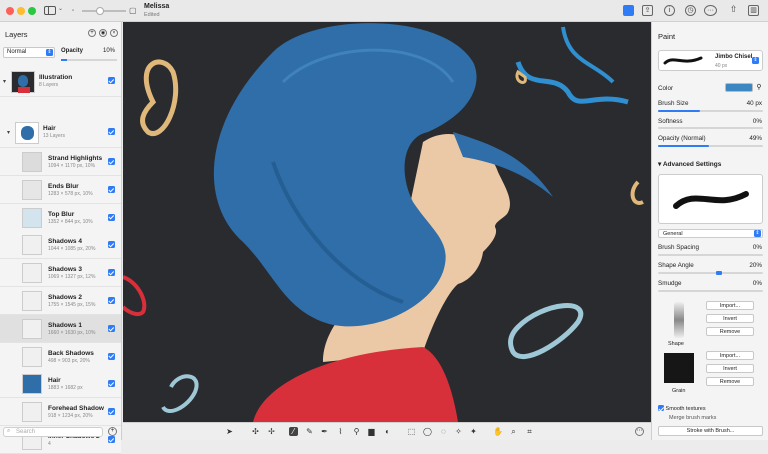  What do you see at coordinates (29, 52) in the screenshot?
I see `blend-mode-select: Normal ⇕` at bounding box center [29, 52].